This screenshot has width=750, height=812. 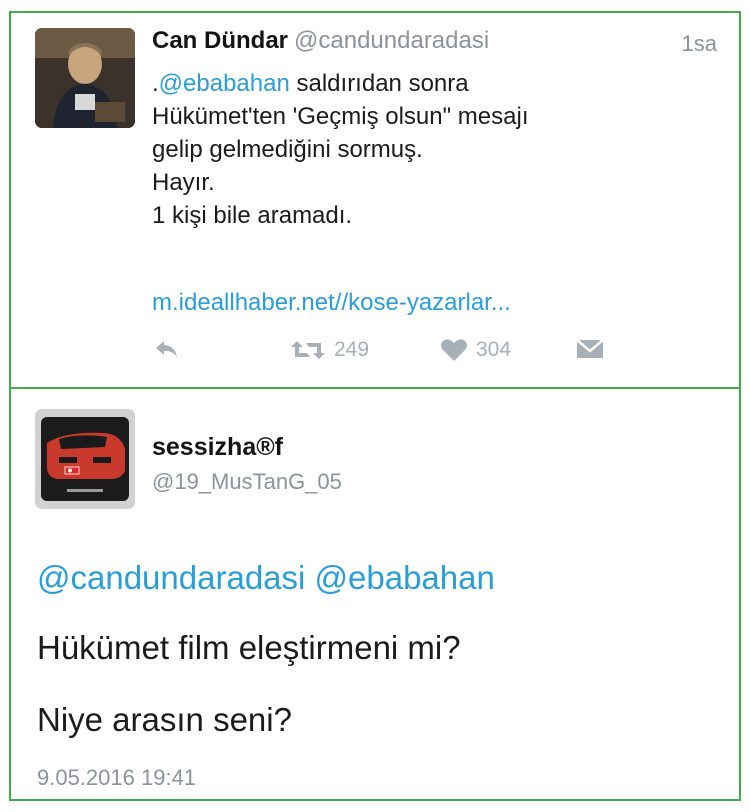 What do you see at coordinates (164, 719) in the screenshot?
I see `reply-text-line: Niye arasın seni?` at bounding box center [164, 719].